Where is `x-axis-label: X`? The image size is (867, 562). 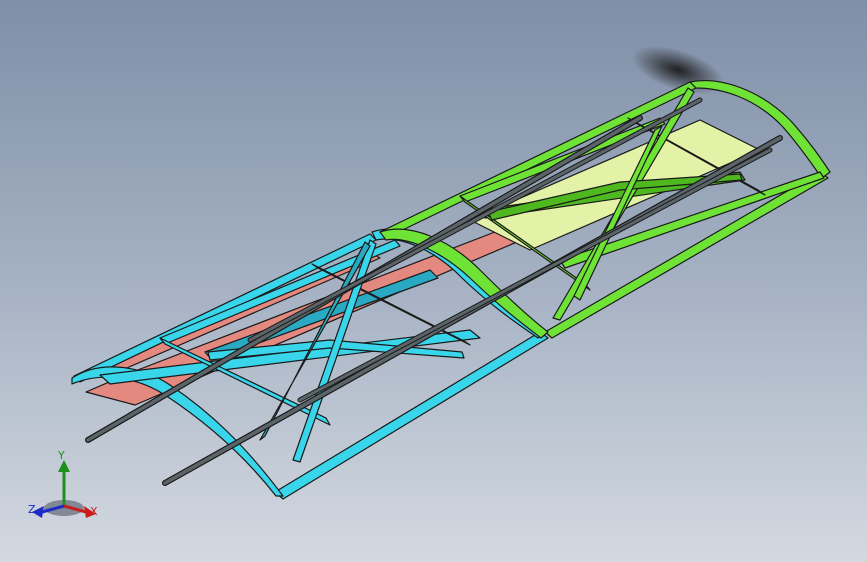 x-axis-label: X is located at coordinates (94, 511).